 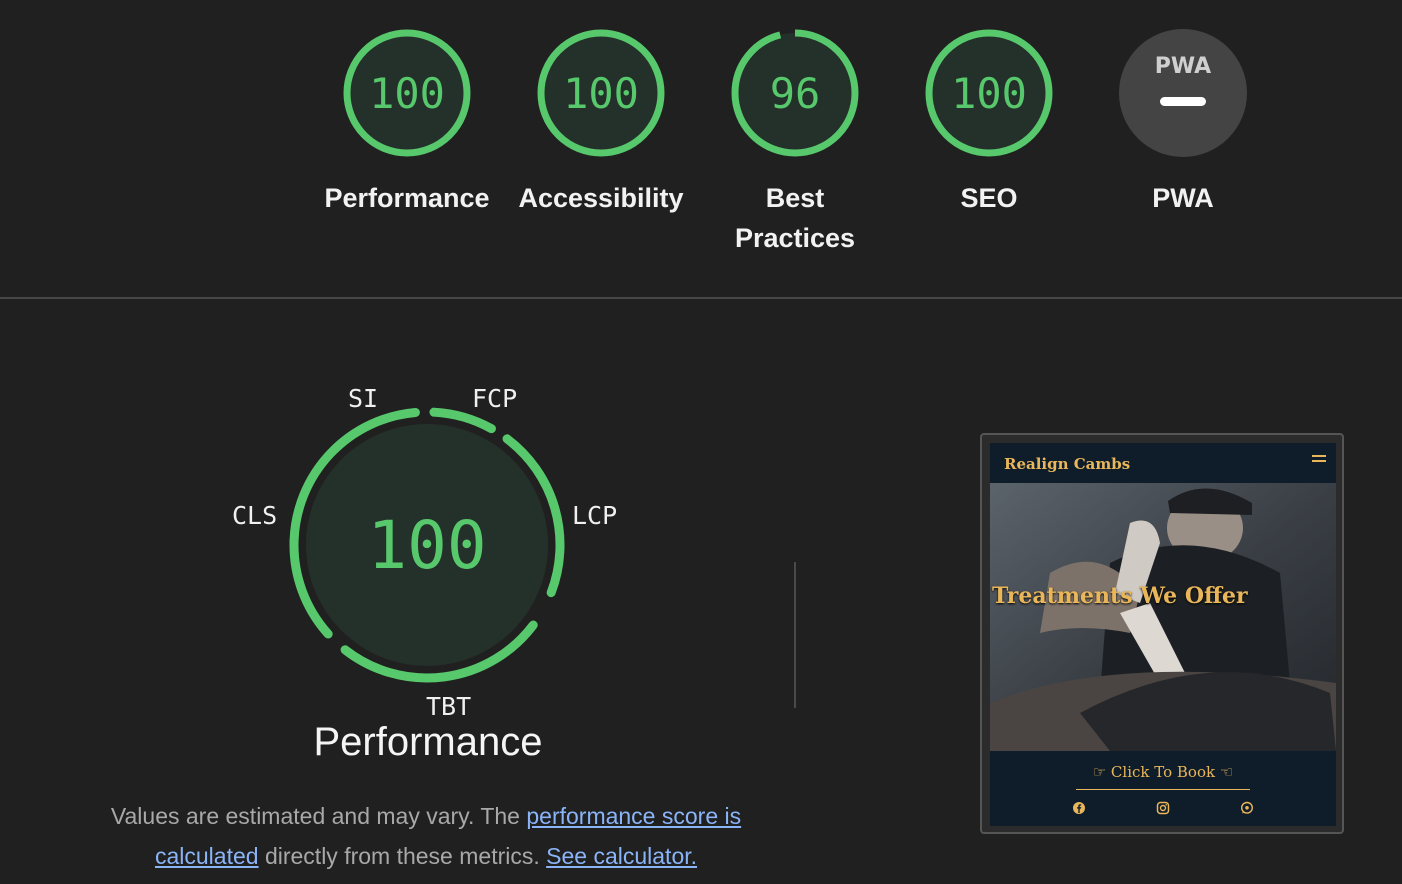 I want to click on gauge-seo: 100 SEO, so click(x=989, y=123).